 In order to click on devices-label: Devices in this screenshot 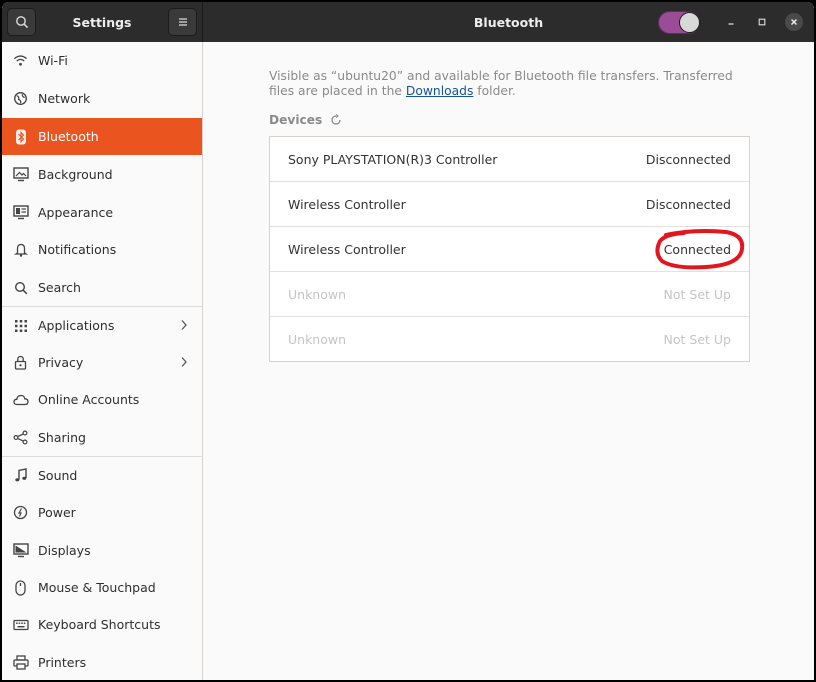, I will do `click(296, 120)`.